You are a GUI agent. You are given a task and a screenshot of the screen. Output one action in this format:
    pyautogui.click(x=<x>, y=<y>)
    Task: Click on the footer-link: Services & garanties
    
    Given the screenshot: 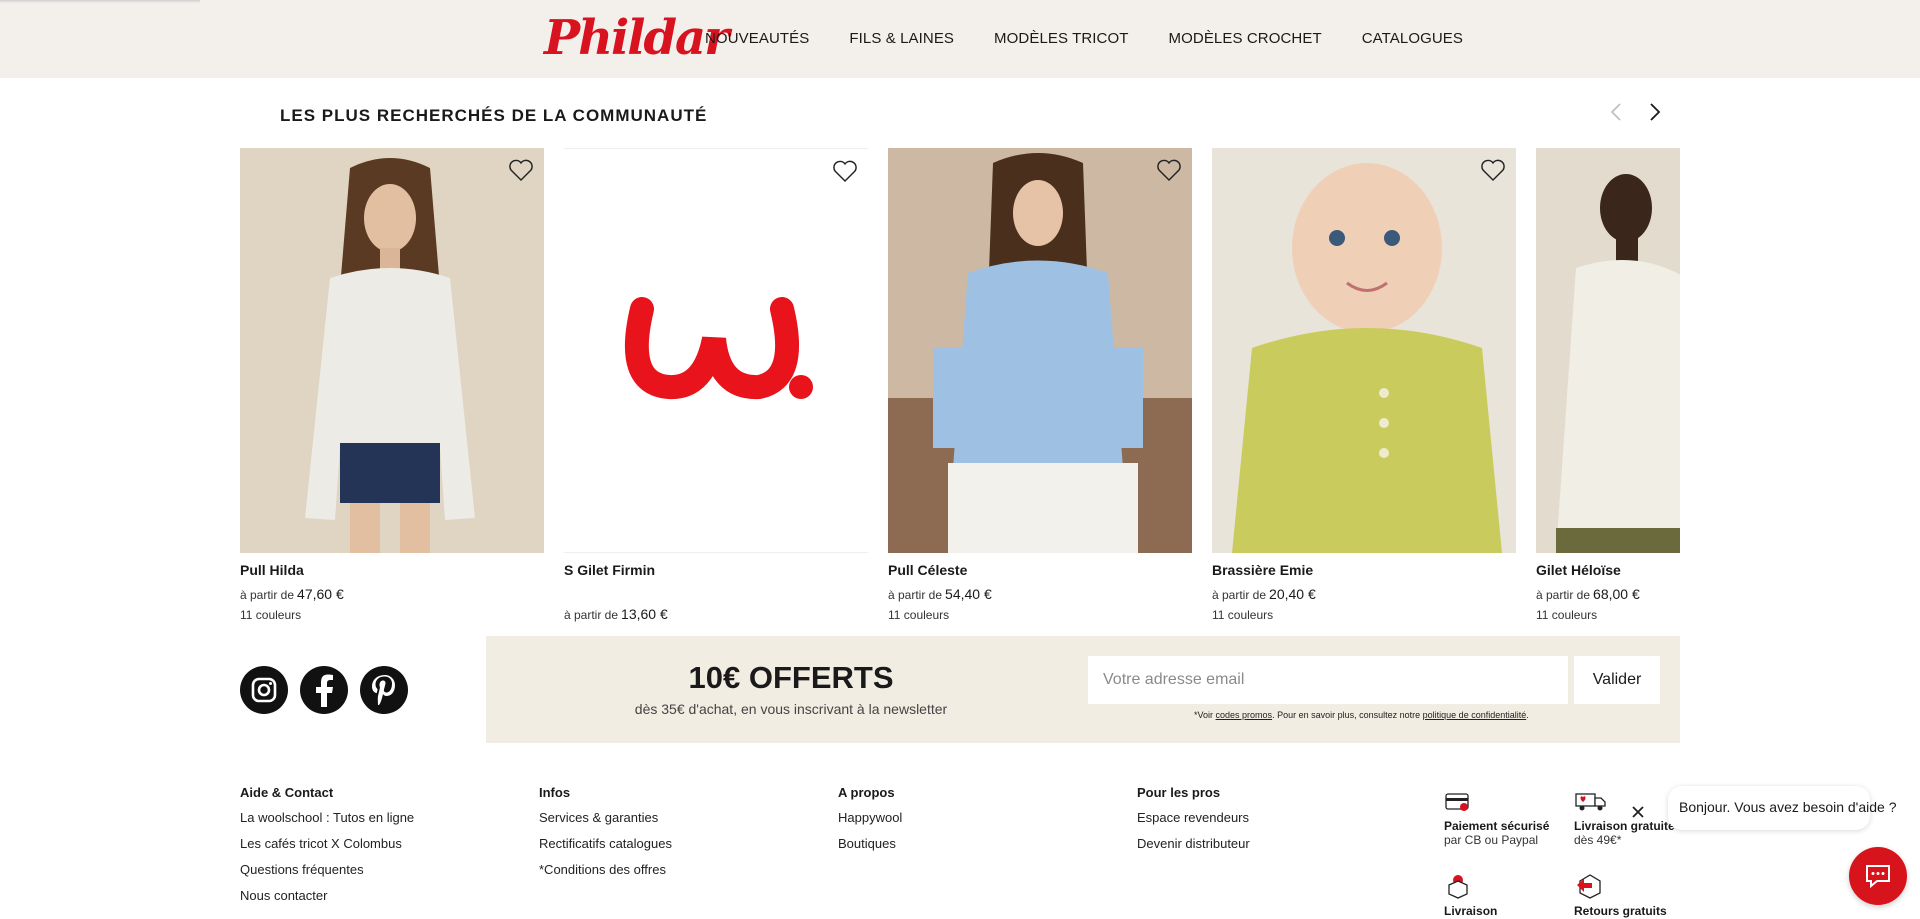 What is the action you would take?
    pyautogui.click(x=605, y=817)
    